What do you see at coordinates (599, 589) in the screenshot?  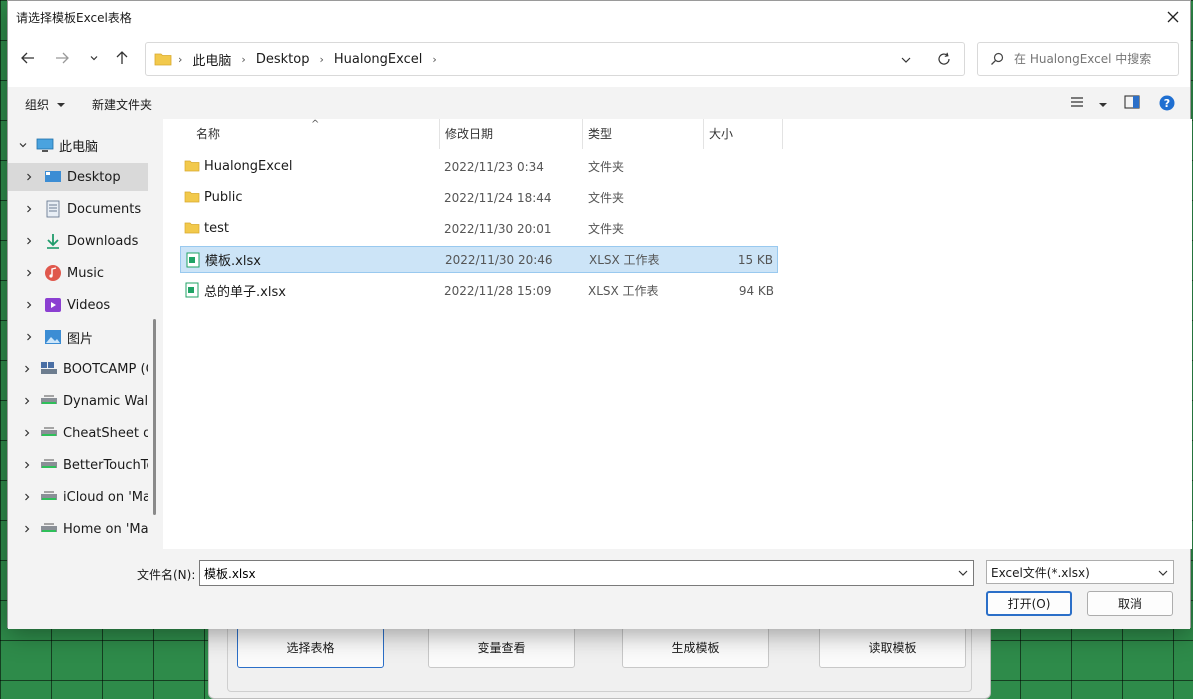 I see `dialog-footer: 文件名(N): Excel文件(*.xlsx) 打开(O) 取消` at bounding box center [599, 589].